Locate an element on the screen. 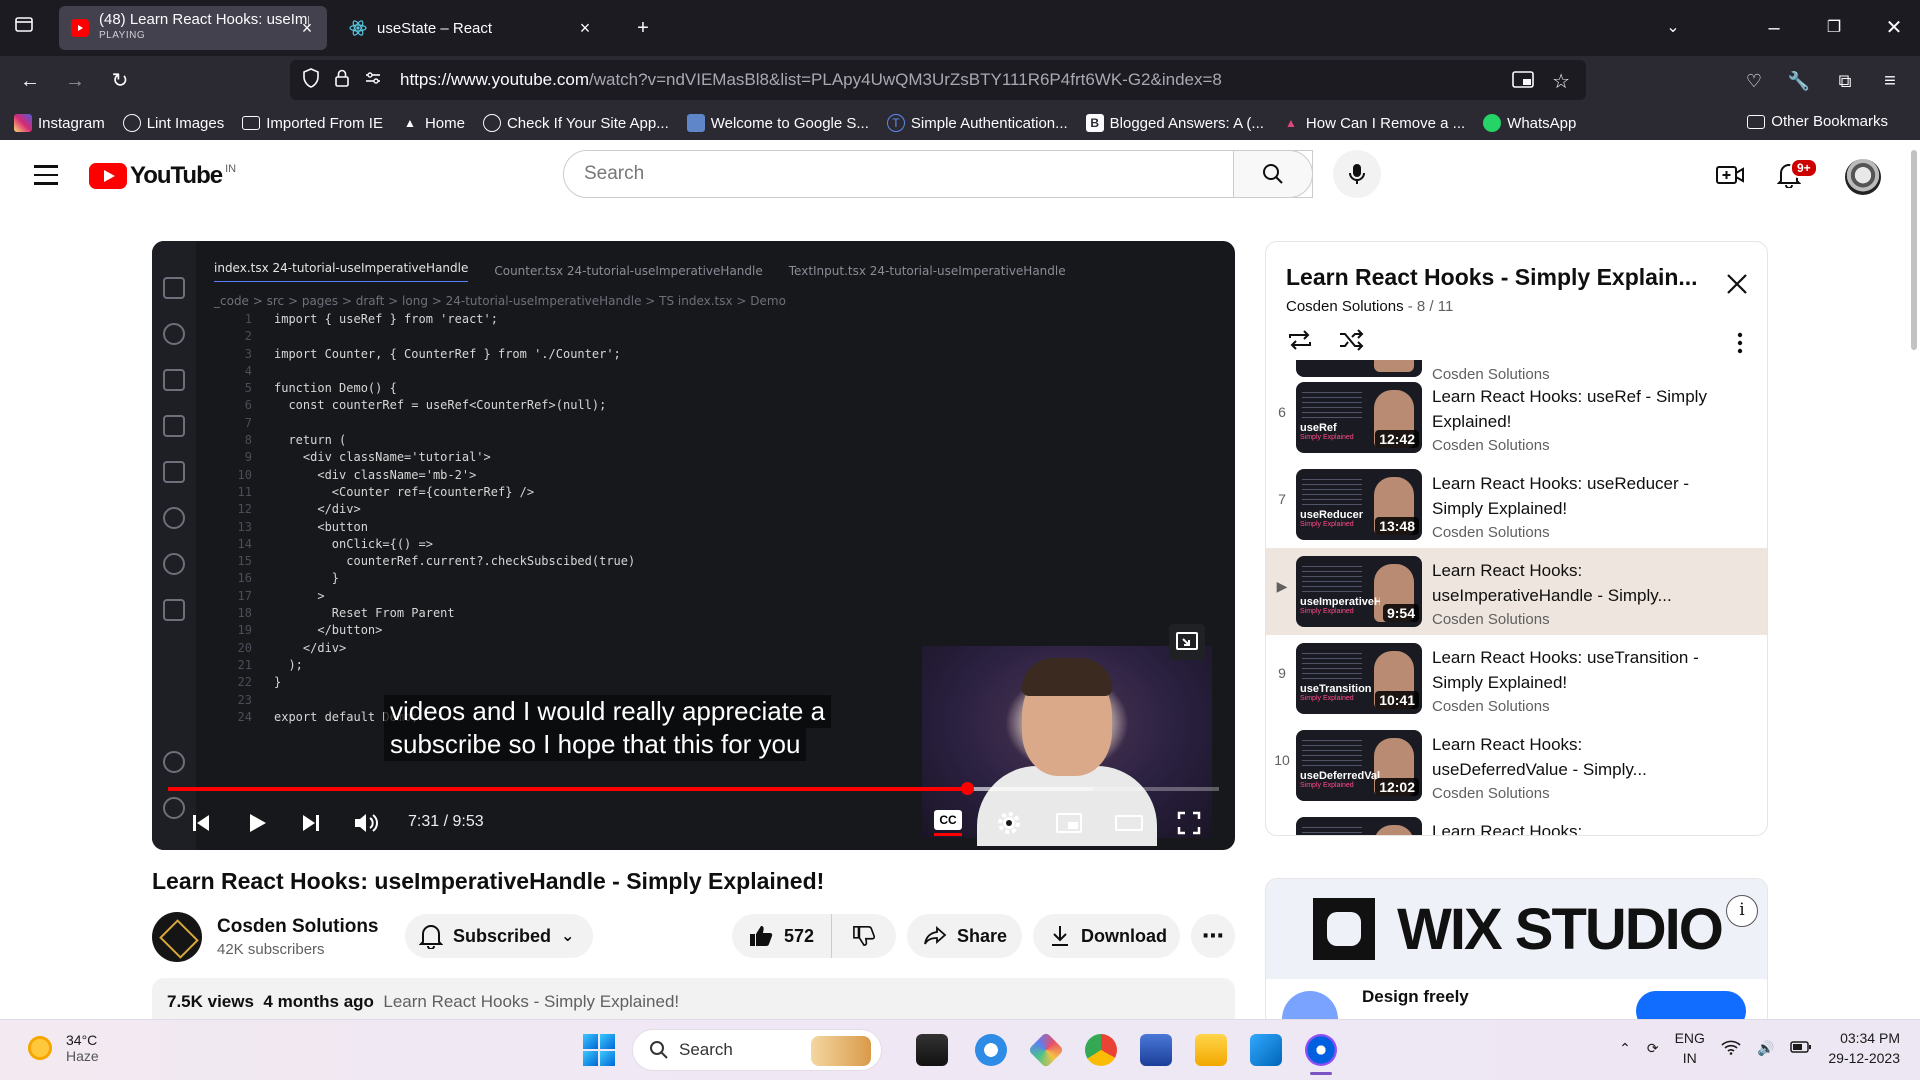 The height and width of the screenshot is (1080, 1920). download-button: Download is located at coordinates (1106, 936).